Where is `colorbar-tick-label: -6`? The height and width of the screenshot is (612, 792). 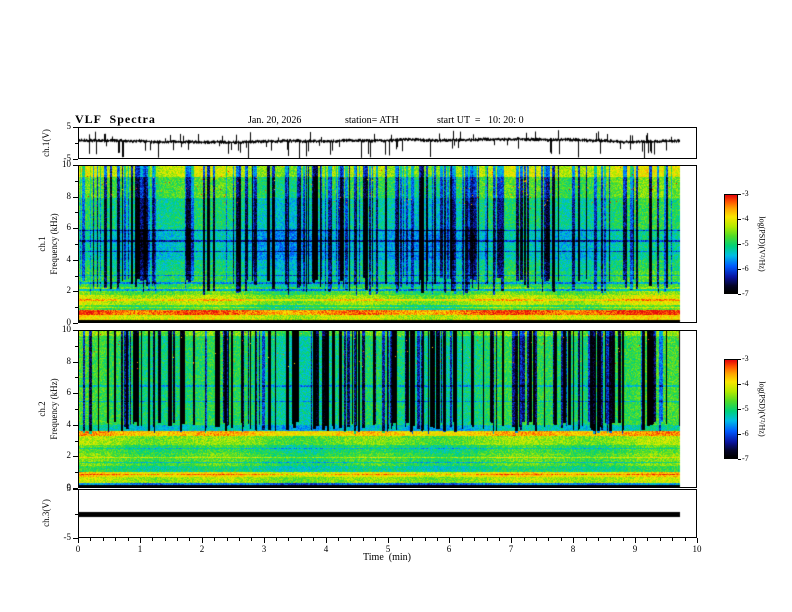 colorbar-tick-label: -6 is located at coordinates (745, 433).